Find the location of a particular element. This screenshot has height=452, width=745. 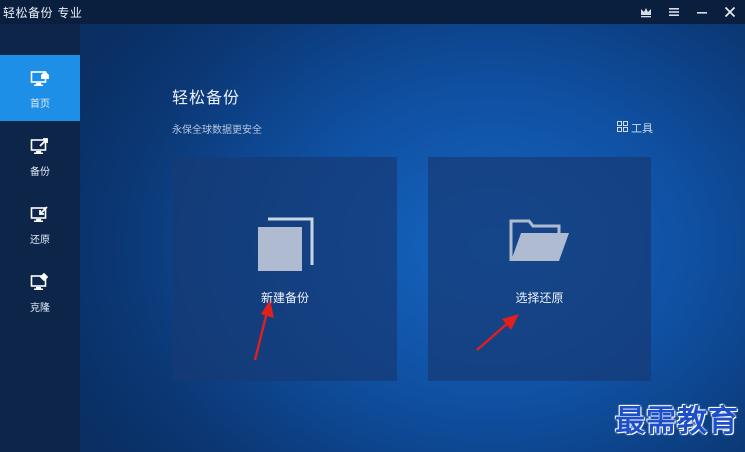

sidebar-item-backup: 备份 is located at coordinates (40, 156).